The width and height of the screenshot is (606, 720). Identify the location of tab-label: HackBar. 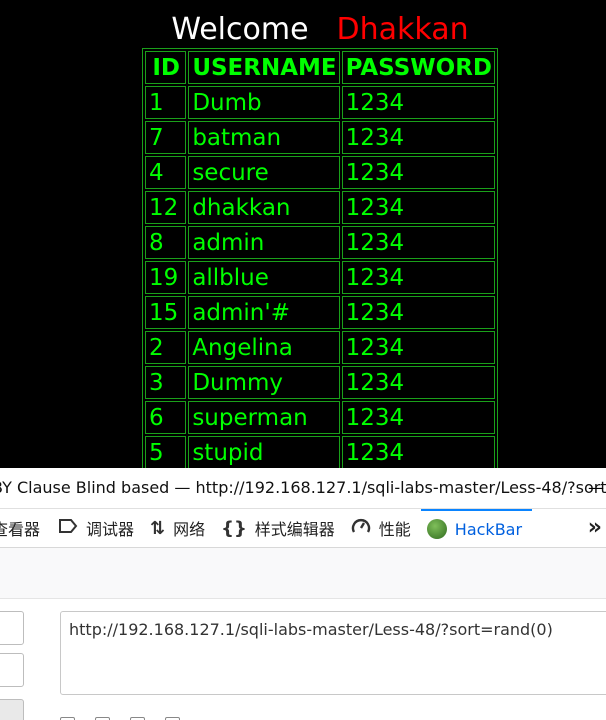
(488, 529).